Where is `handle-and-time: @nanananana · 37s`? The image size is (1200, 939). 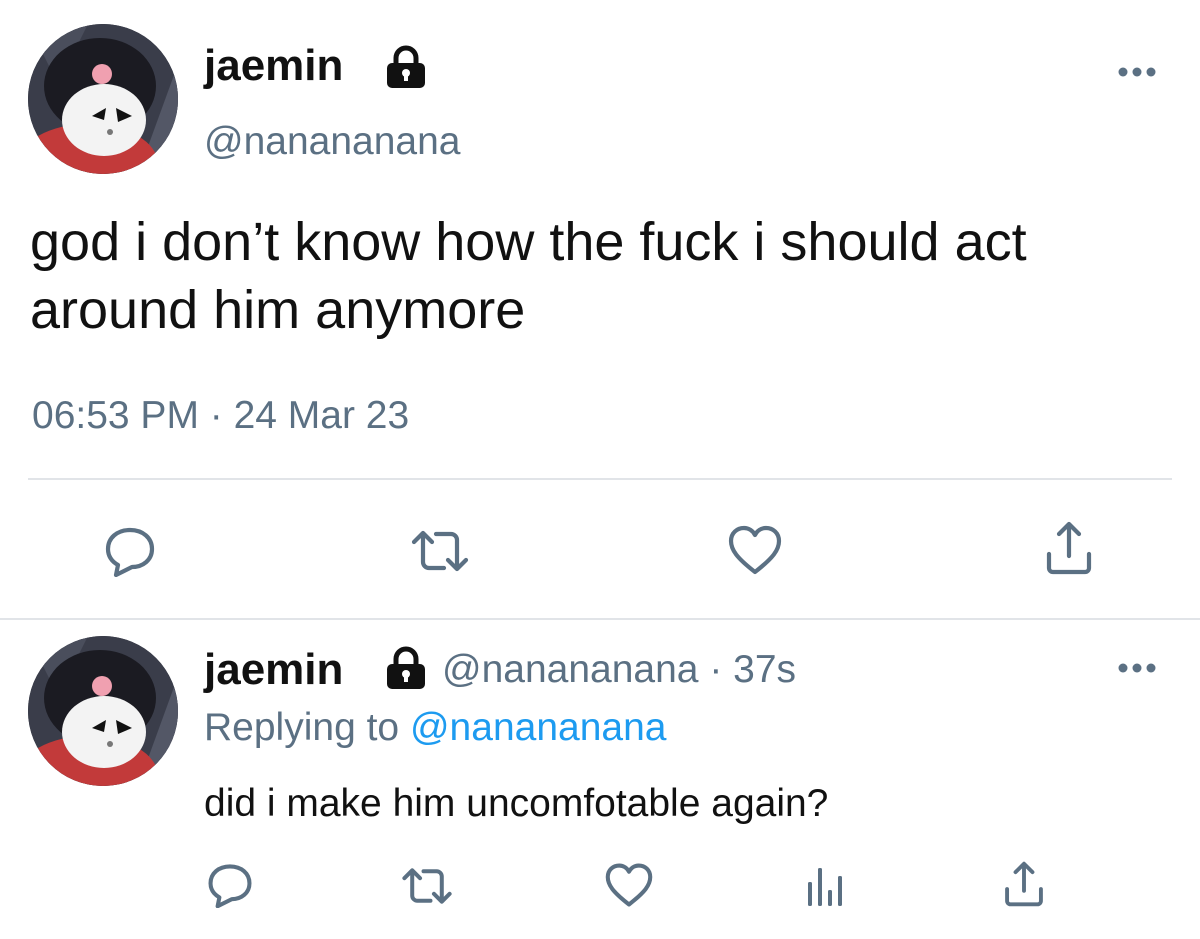 handle-and-time: @nanananana · 37s is located at coordinates (619, 670).